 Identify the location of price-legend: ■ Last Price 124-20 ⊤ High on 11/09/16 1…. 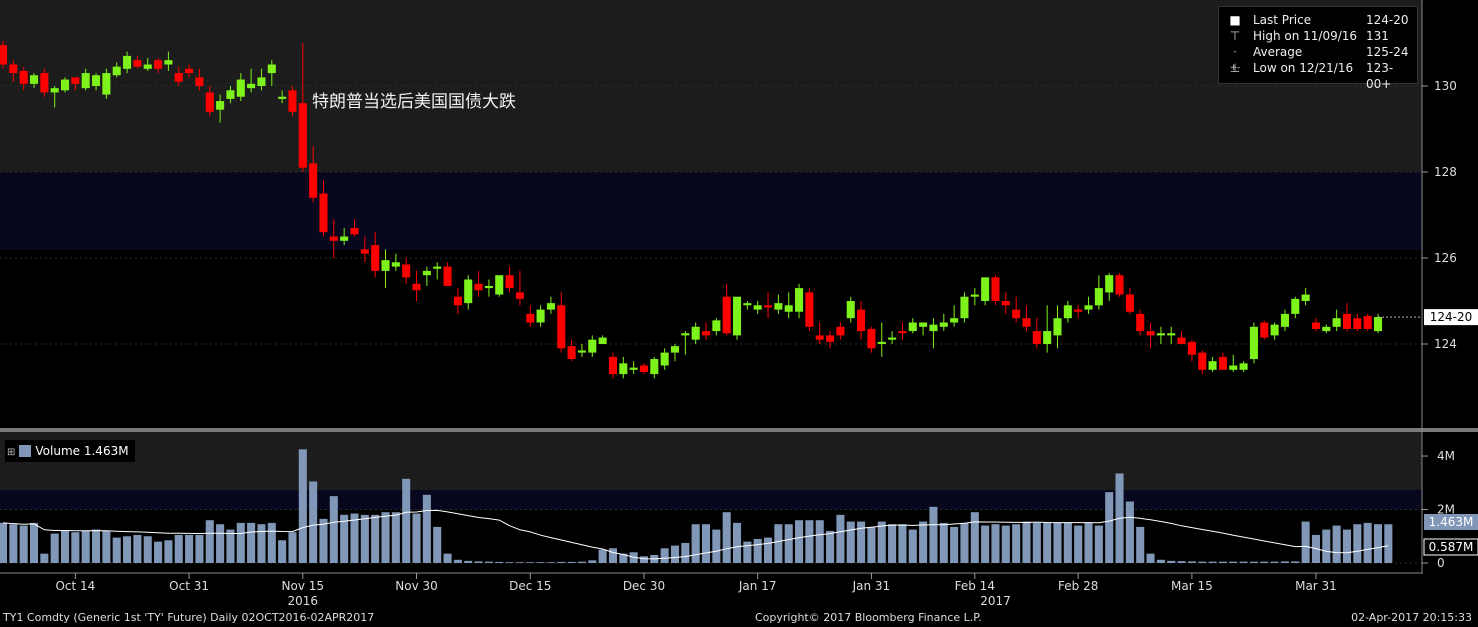
(1318, 48).